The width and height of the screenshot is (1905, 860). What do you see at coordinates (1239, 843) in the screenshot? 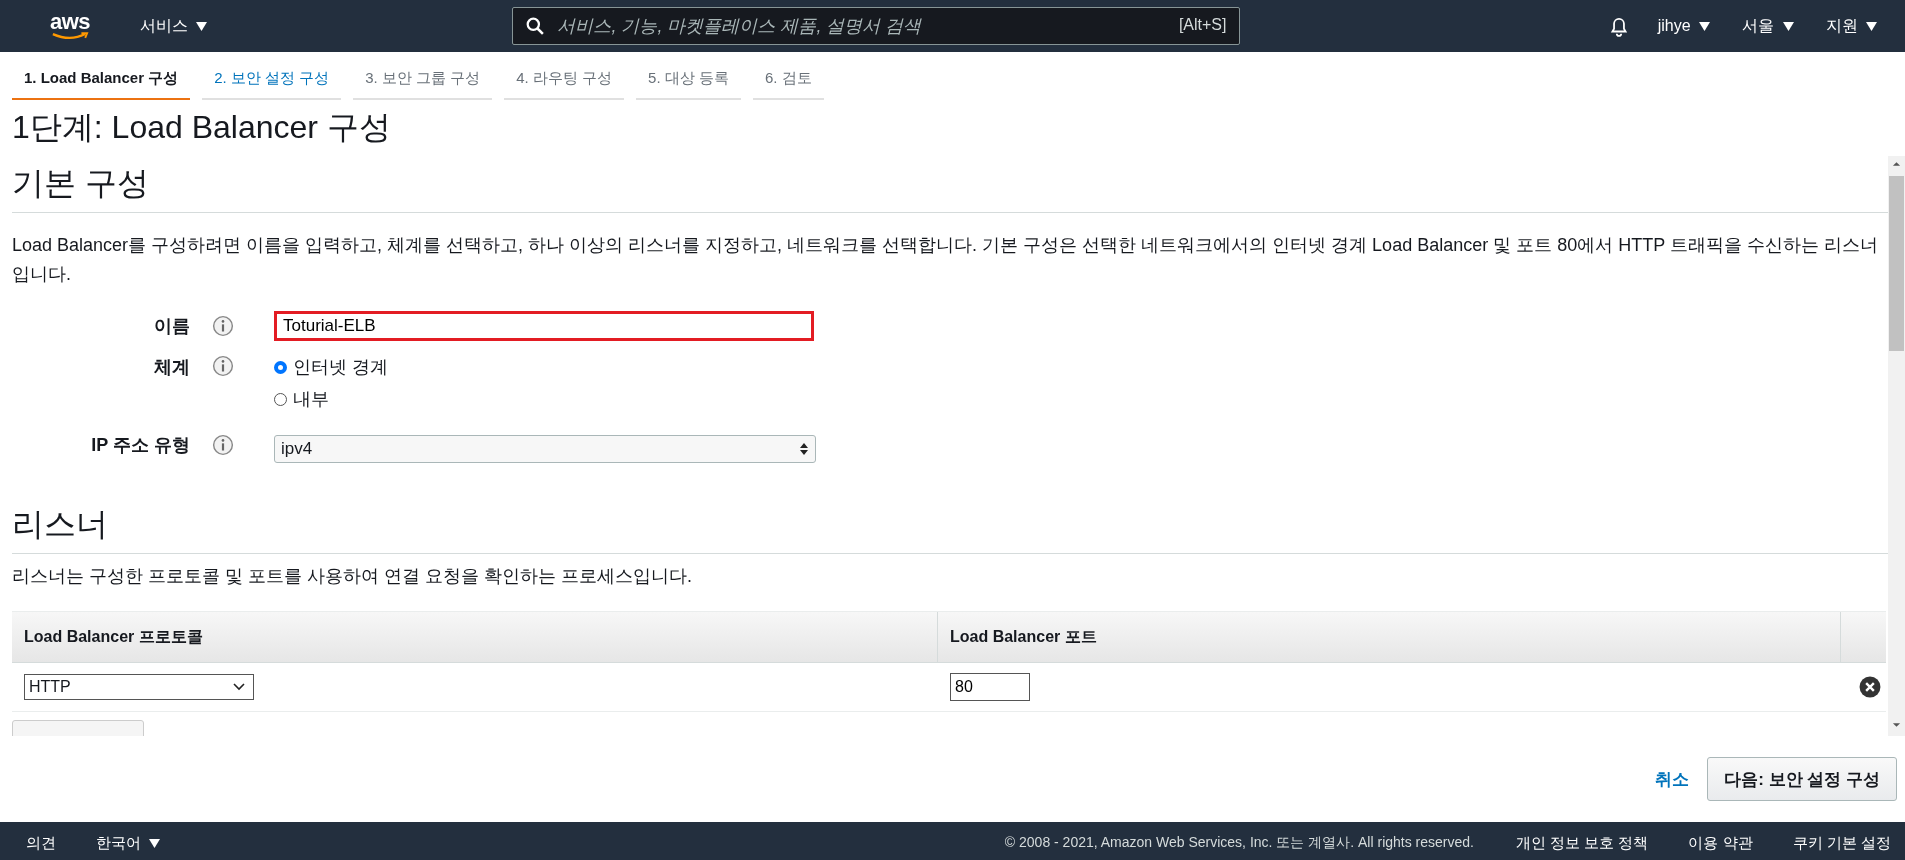
I see `copyright-text: © 2008 - 2021, Amazon Web Services, Inc. 또는 계열사. All rights reserved.` at bounding box center [1239, 843].